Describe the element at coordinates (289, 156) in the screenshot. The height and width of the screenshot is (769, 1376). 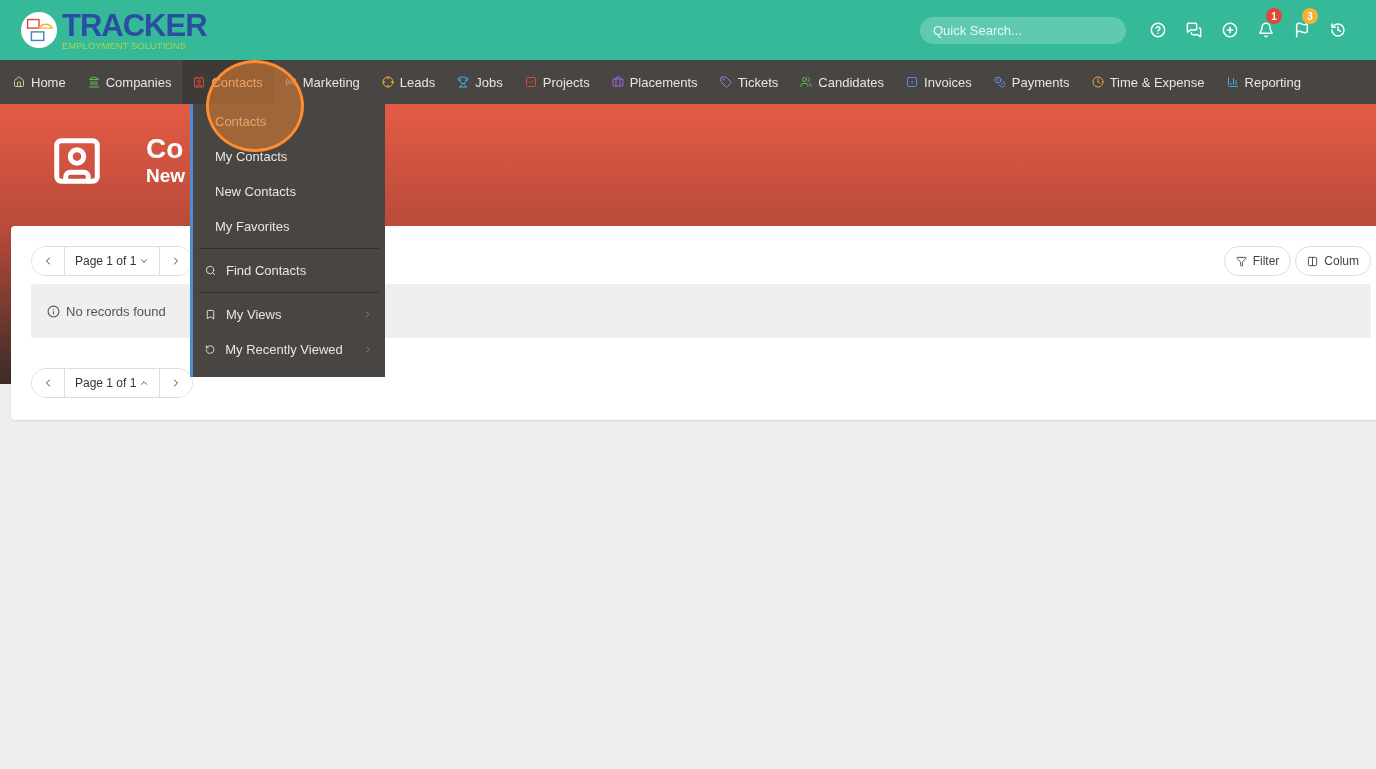
I see `menu-item: My Contacts` at that location.